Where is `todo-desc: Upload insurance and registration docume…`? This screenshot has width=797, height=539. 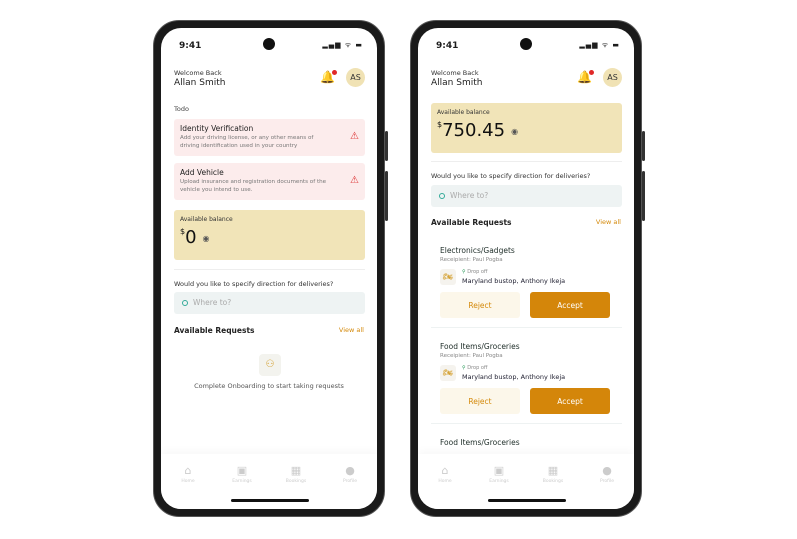 todo-desc: Upload insurance and registration docume… is located at coordinates (253, 186).